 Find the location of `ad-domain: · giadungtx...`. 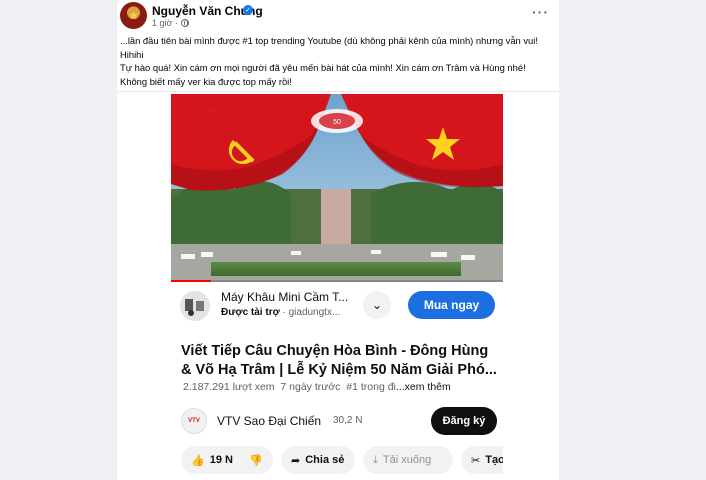

ad-domain: · giadungtx... is located at coordinates (311, 312).